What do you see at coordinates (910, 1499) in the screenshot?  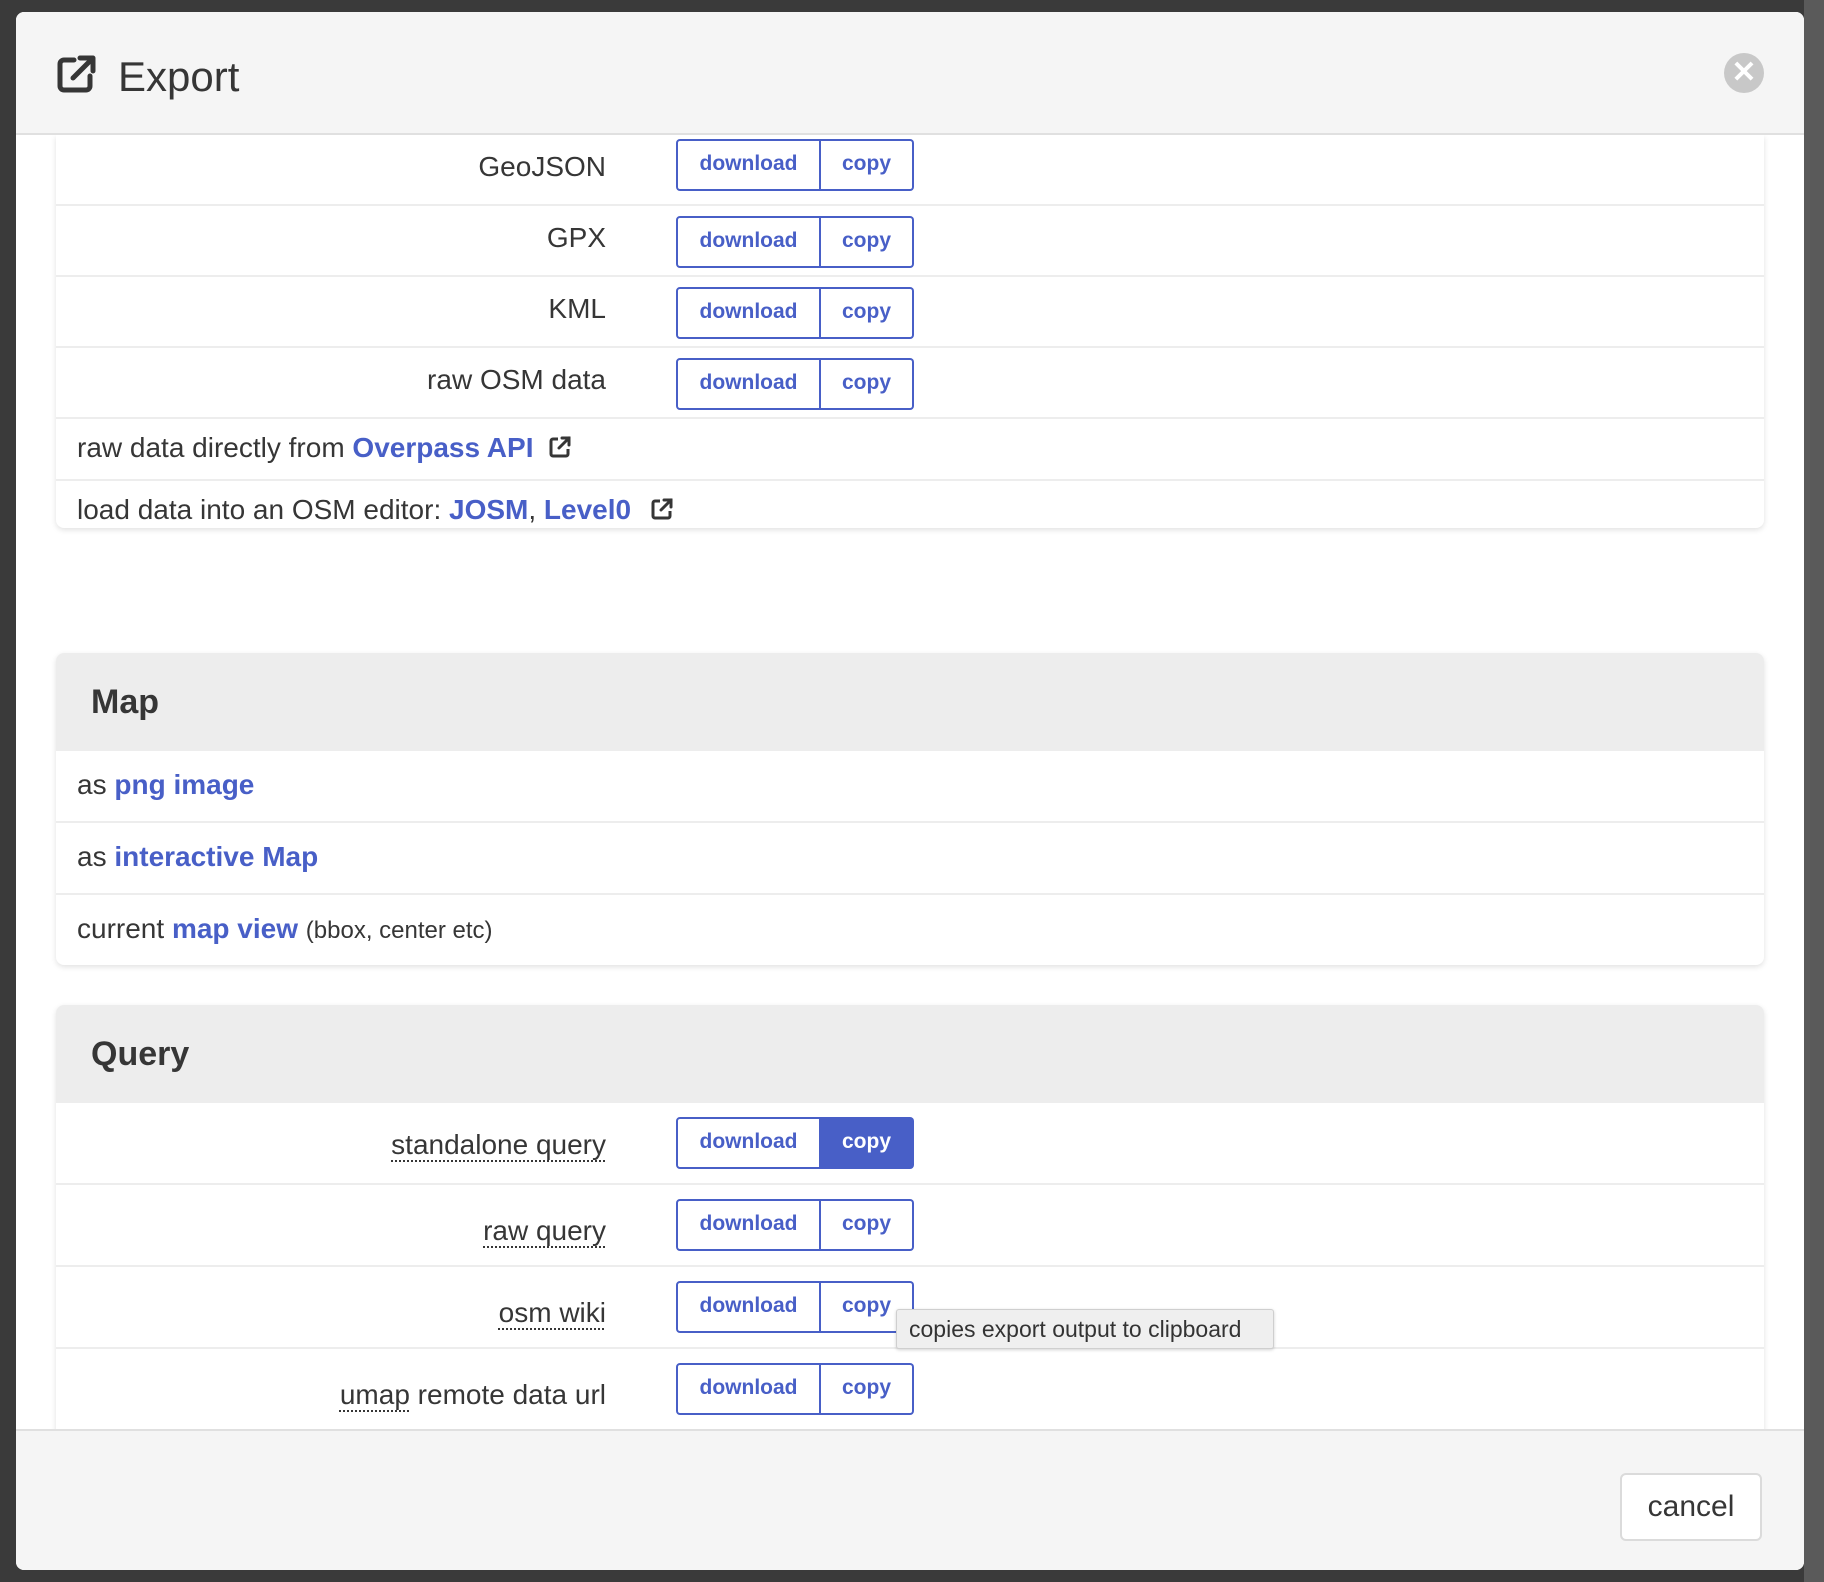 I see `dialog-footer: cancel` at bounding box center [910, 1499].